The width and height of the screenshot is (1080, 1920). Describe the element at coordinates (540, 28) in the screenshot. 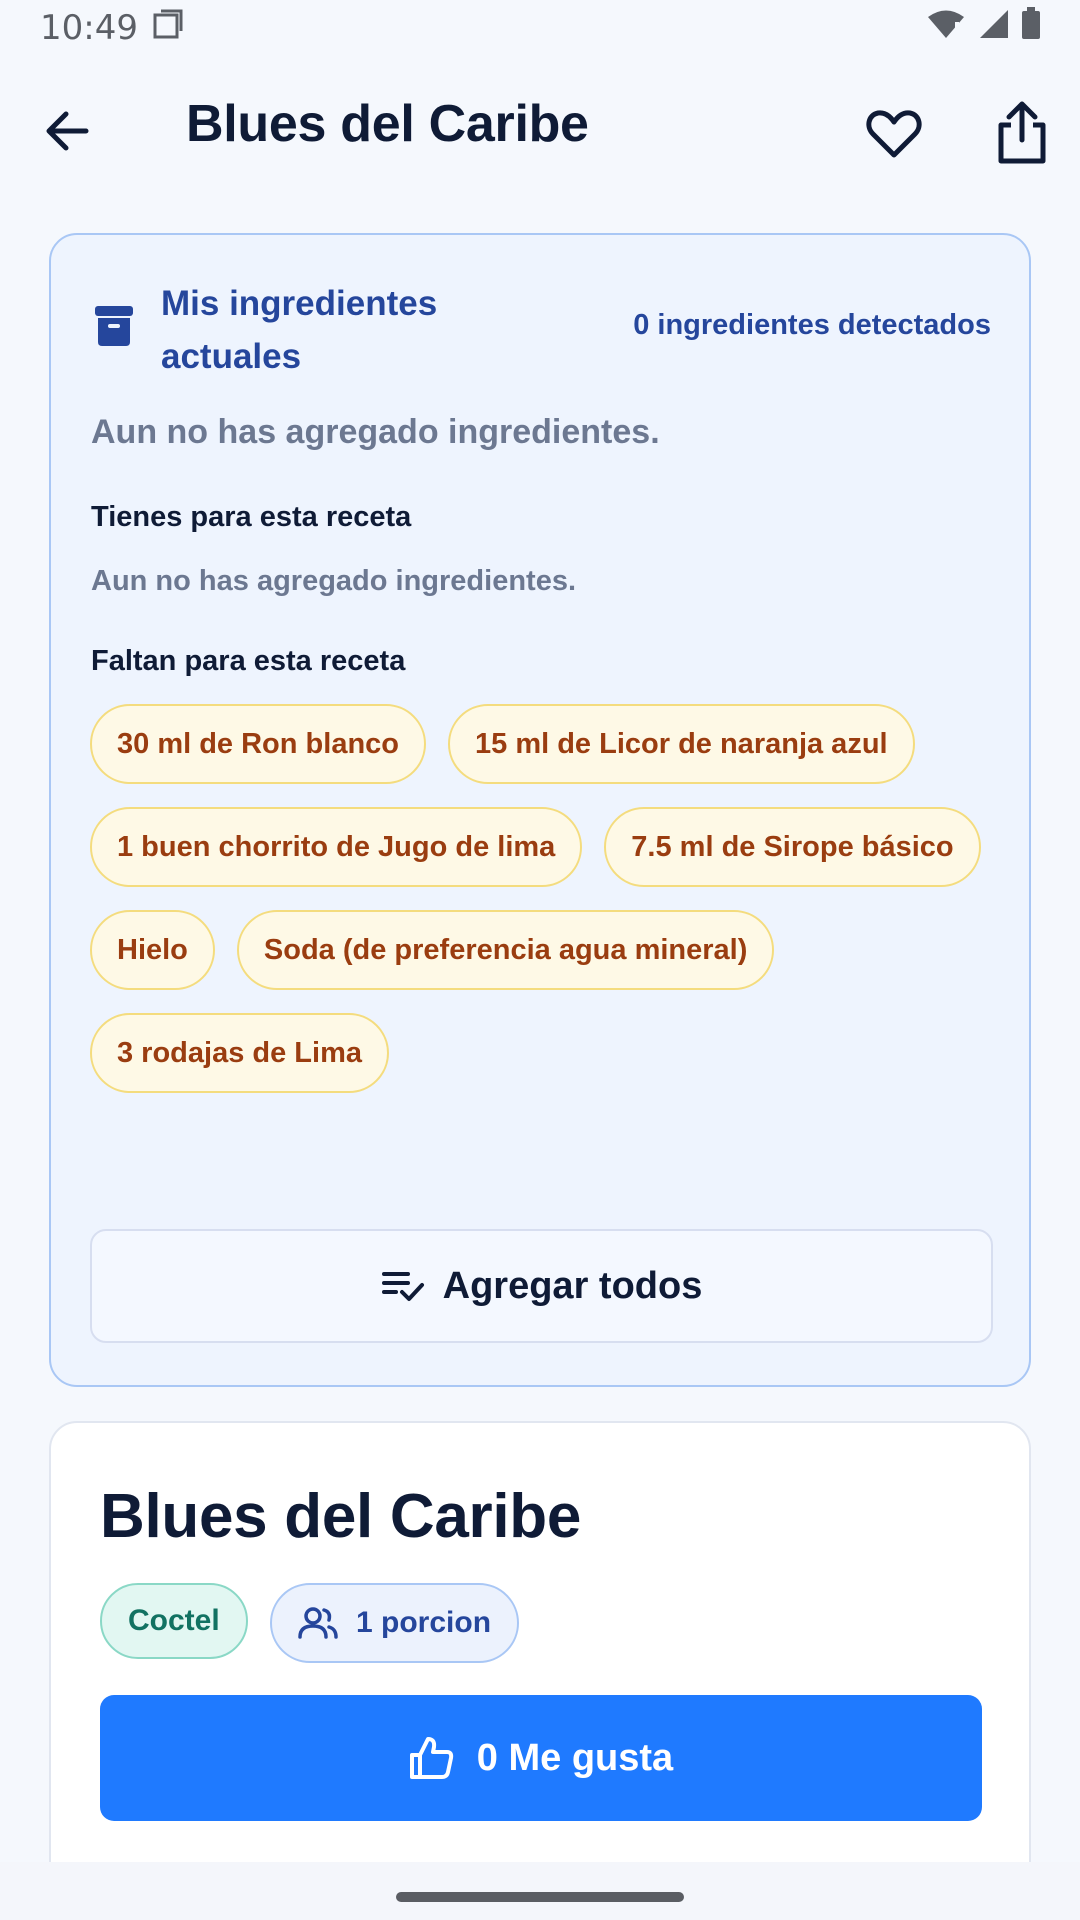

I see `status-bar: 10:49` at that location.